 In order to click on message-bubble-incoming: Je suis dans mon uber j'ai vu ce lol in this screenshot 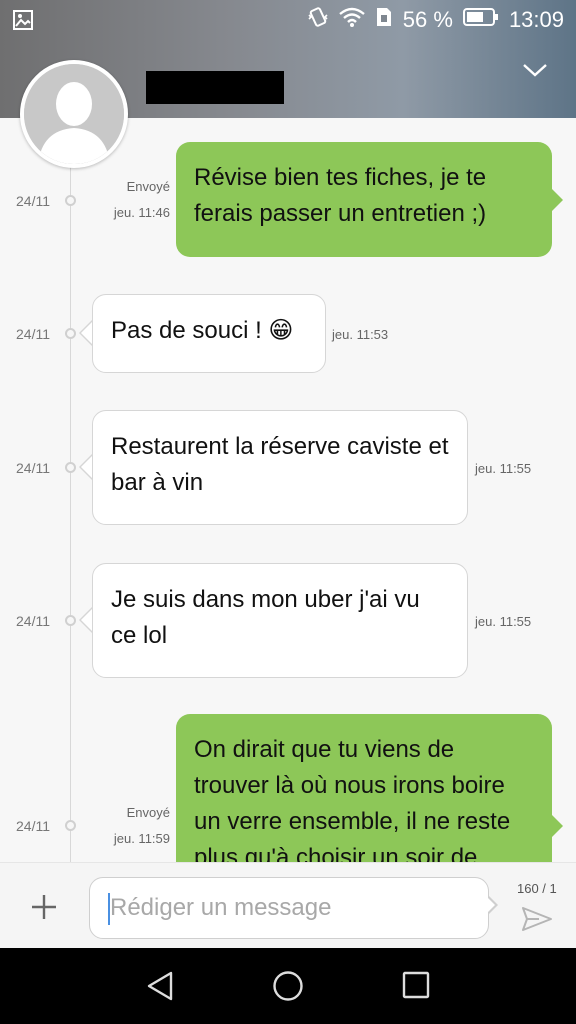, I will do `click(280, 620)`.